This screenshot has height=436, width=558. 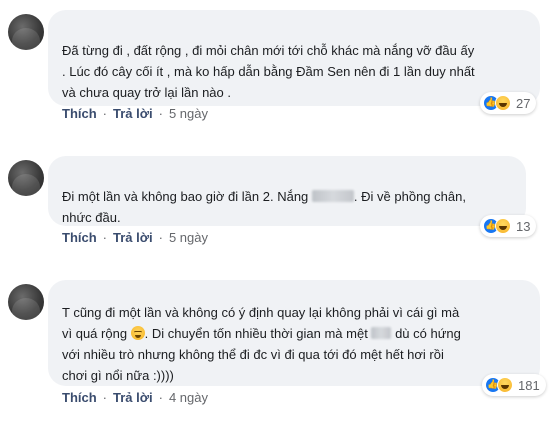 I want to click on reaction-summary: 👍 181, so click(x=514, y=385).